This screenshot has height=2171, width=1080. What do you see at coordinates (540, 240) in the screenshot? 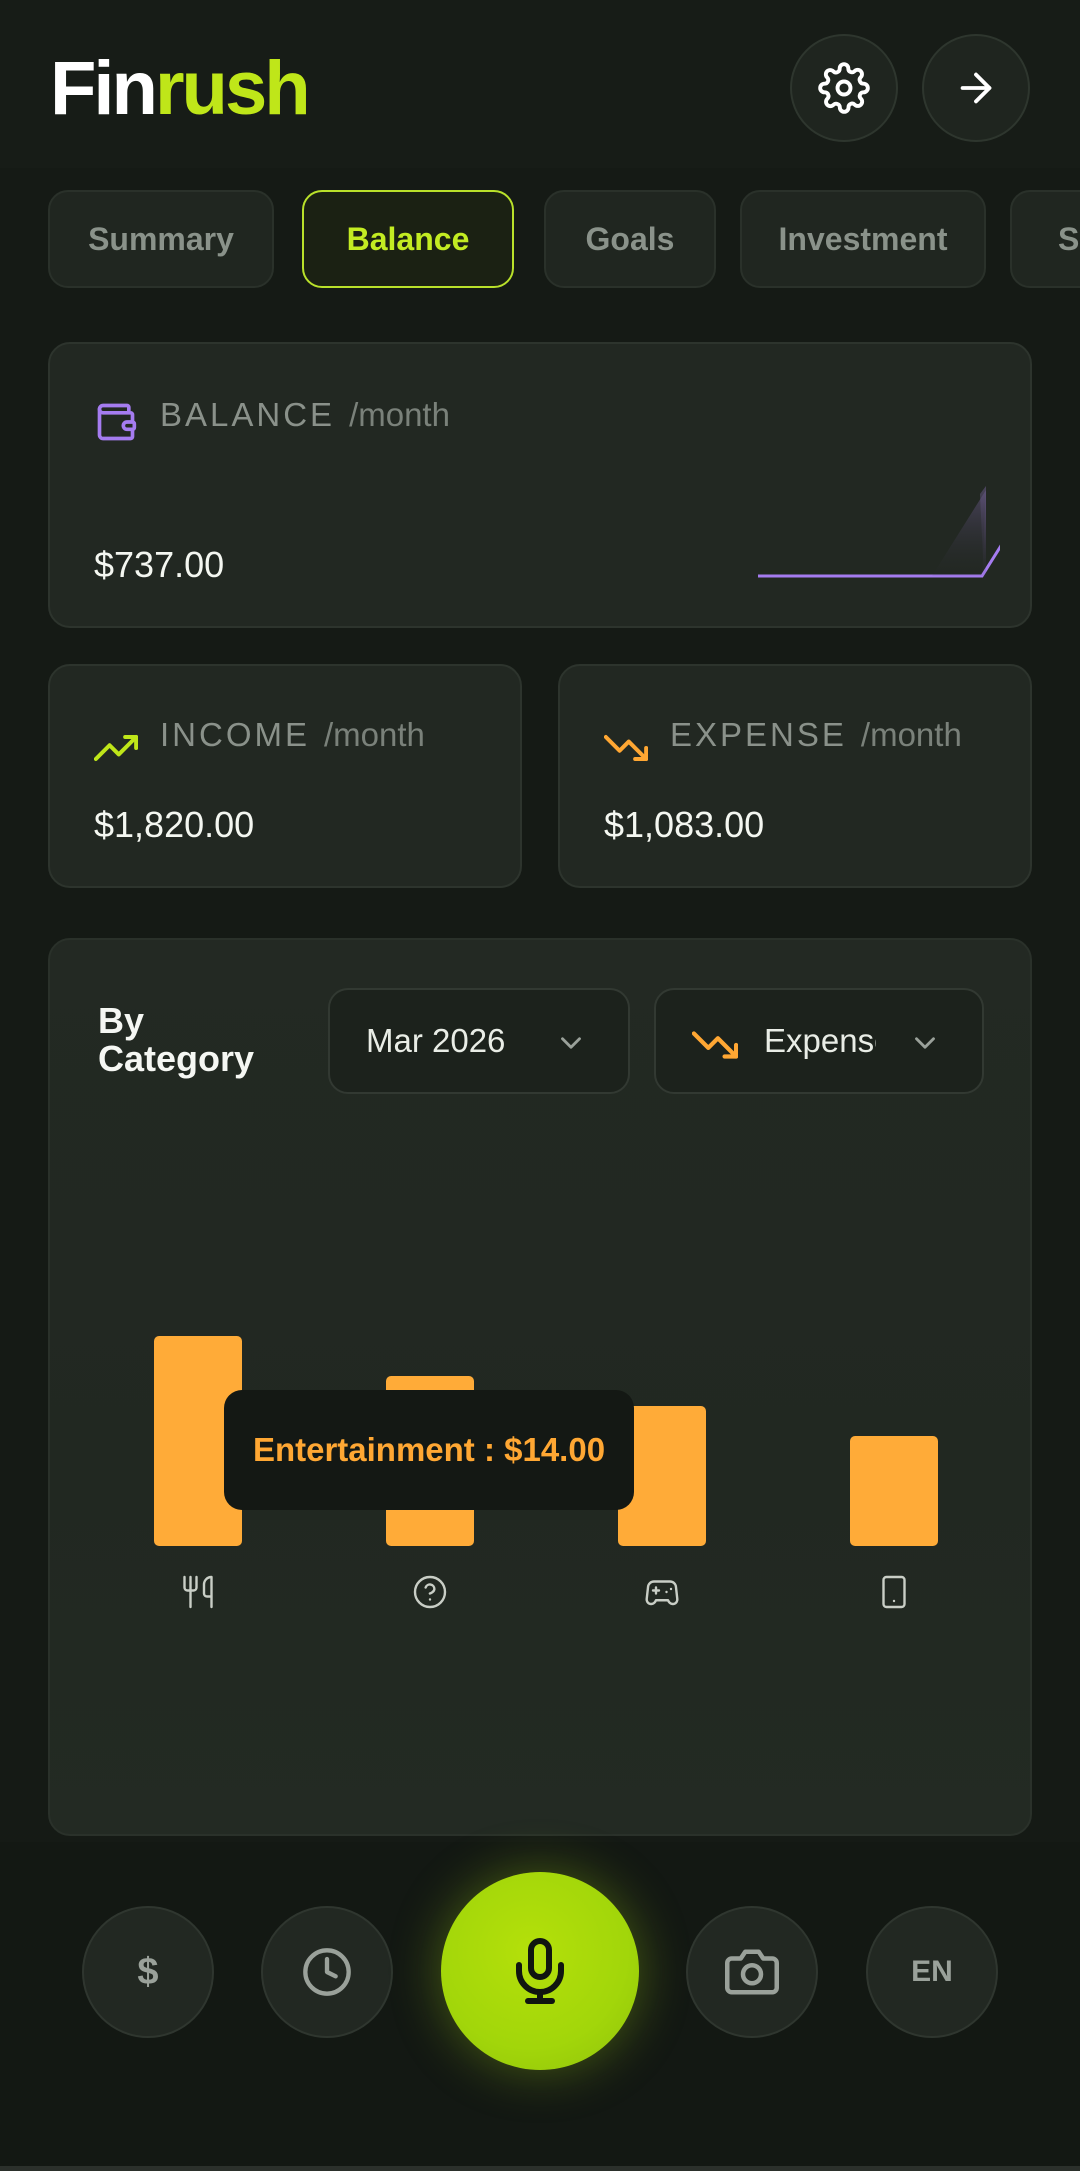
I see `tab-bar: Summary Balance Goals Investment Savings` at bounding box center [540, 240].